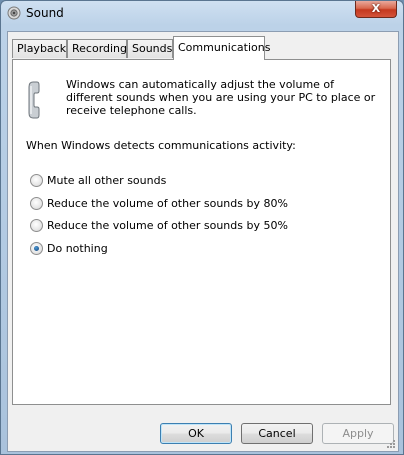 The image size is (404, 455). I want to click on option-label: Do nothing, so click(77, 248).